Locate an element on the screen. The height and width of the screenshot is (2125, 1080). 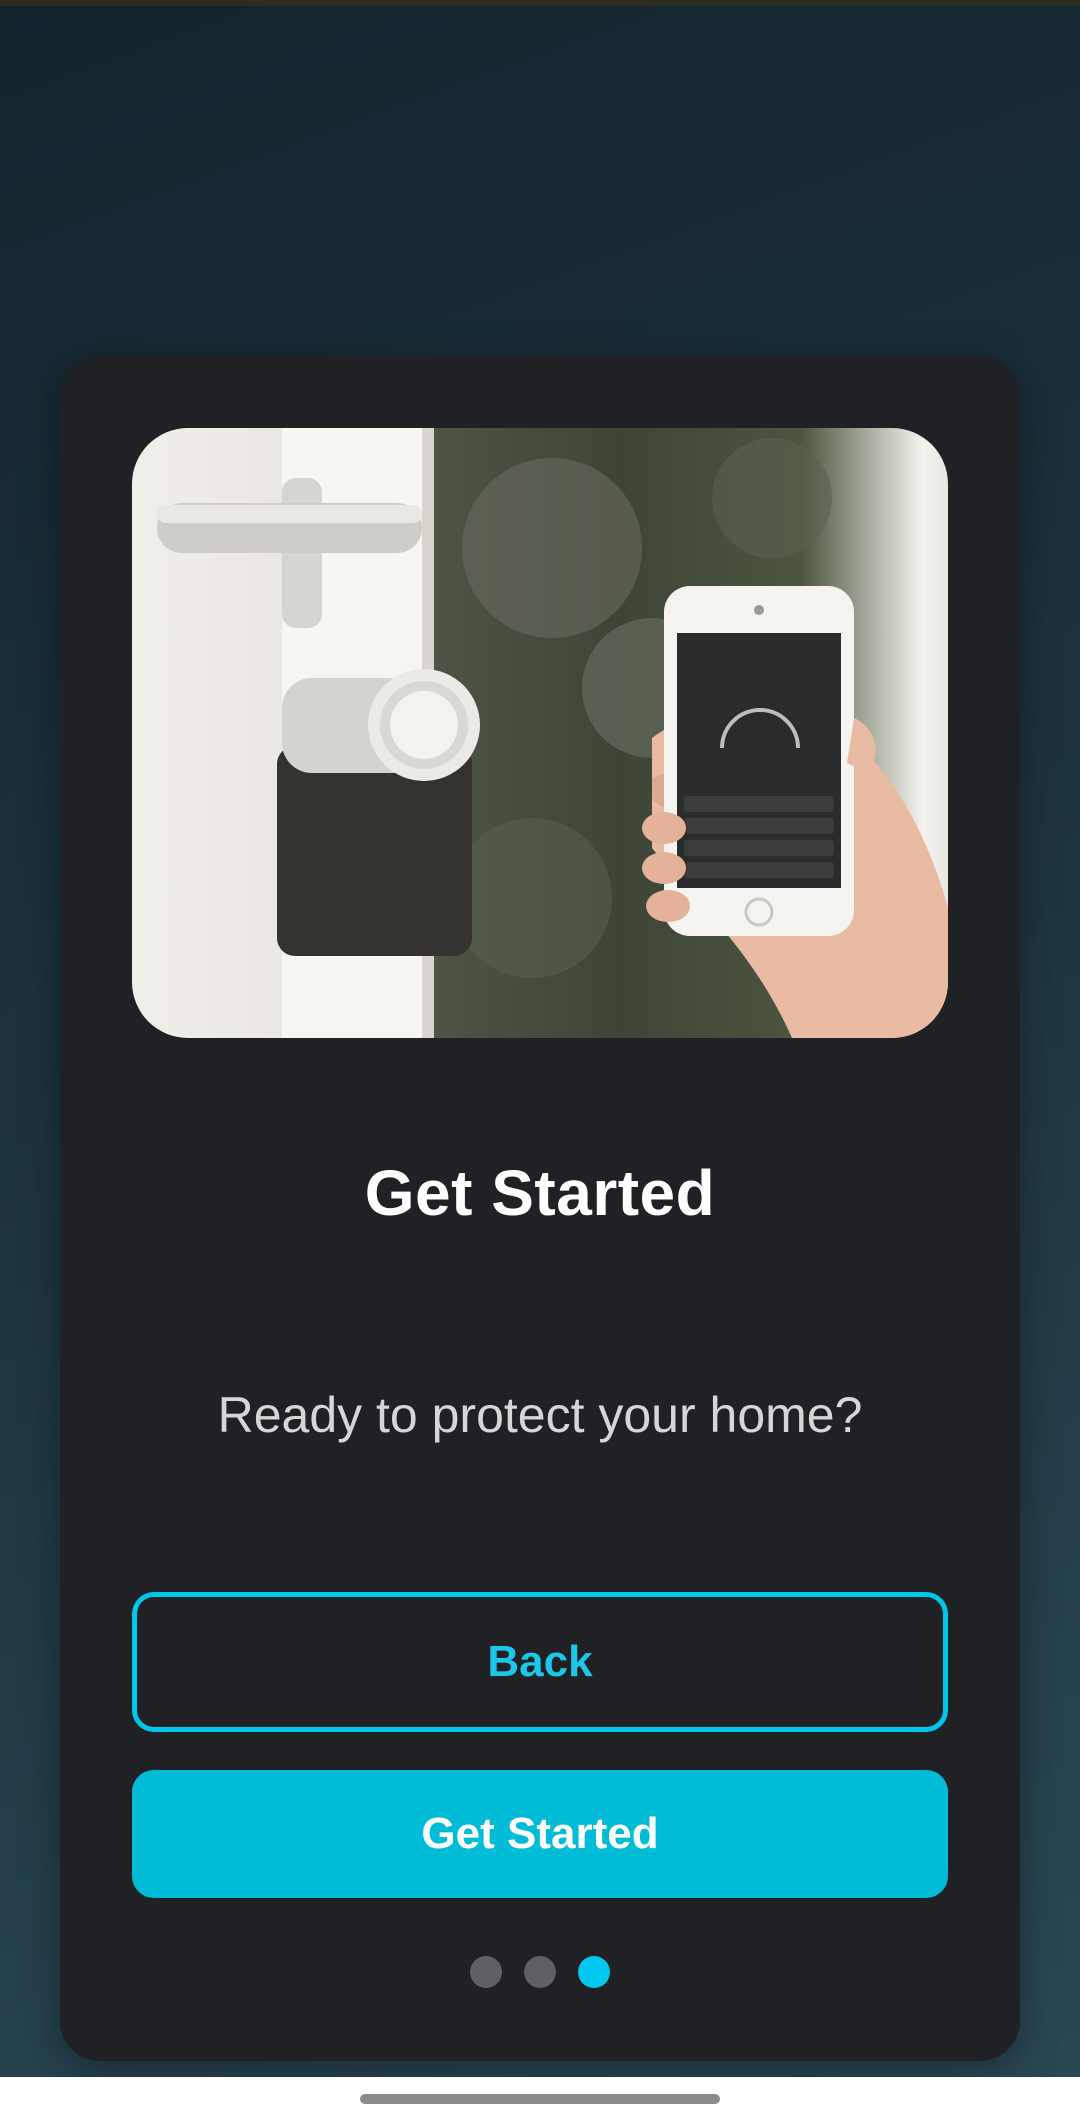
status-bar is located at coordinates (540, 3).